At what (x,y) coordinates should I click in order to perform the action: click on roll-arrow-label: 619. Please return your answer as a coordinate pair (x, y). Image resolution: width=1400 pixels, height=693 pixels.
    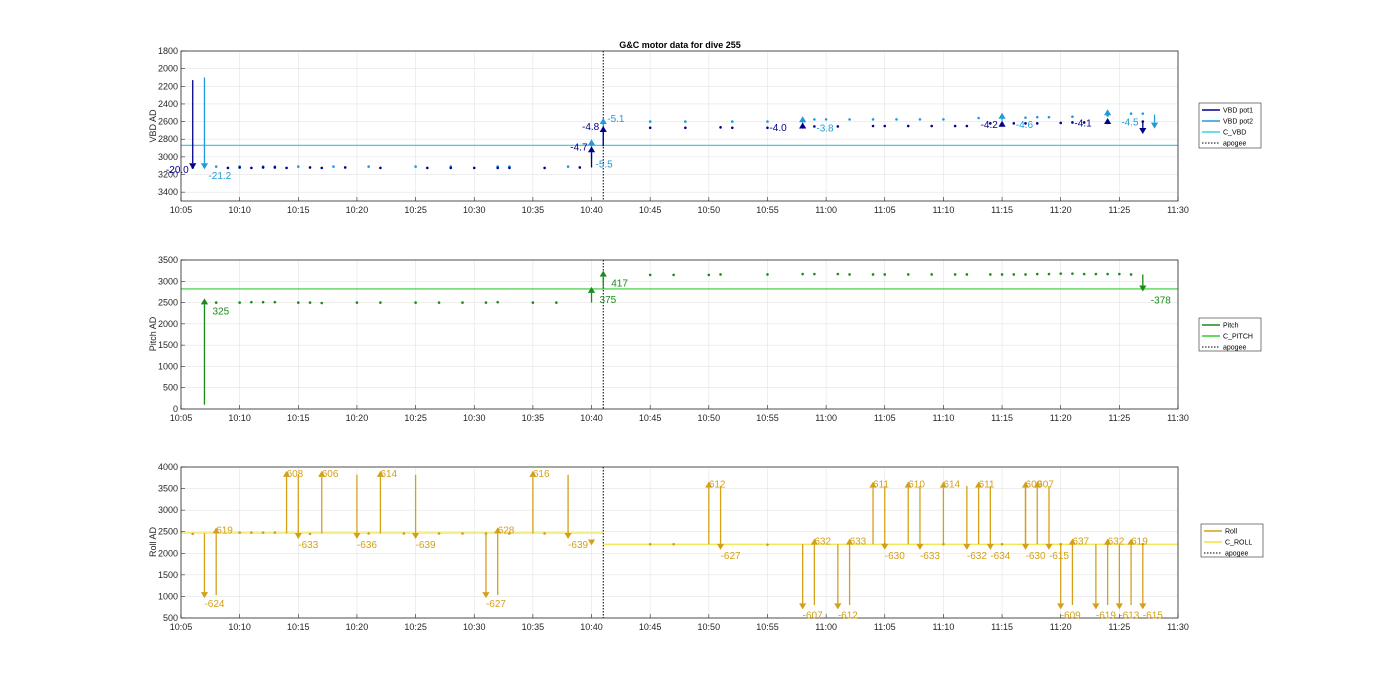
    Looking at the image, I should click on (1139, 542).